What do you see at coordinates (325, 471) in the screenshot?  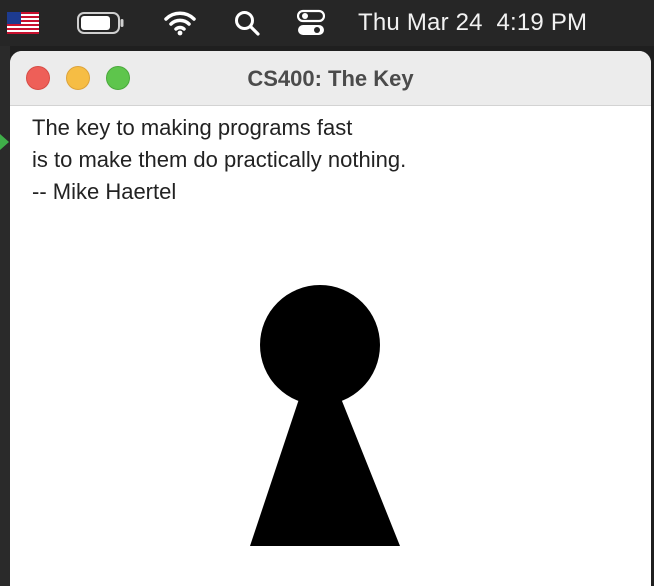 I see `keyhole-triangle` at bounding box center [325, 471].